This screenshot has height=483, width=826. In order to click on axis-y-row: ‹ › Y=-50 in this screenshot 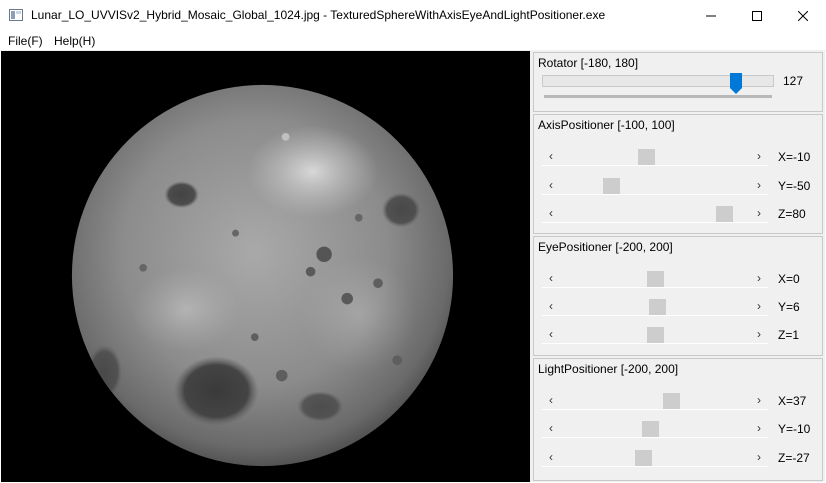, I will do `click(681, 186)`.